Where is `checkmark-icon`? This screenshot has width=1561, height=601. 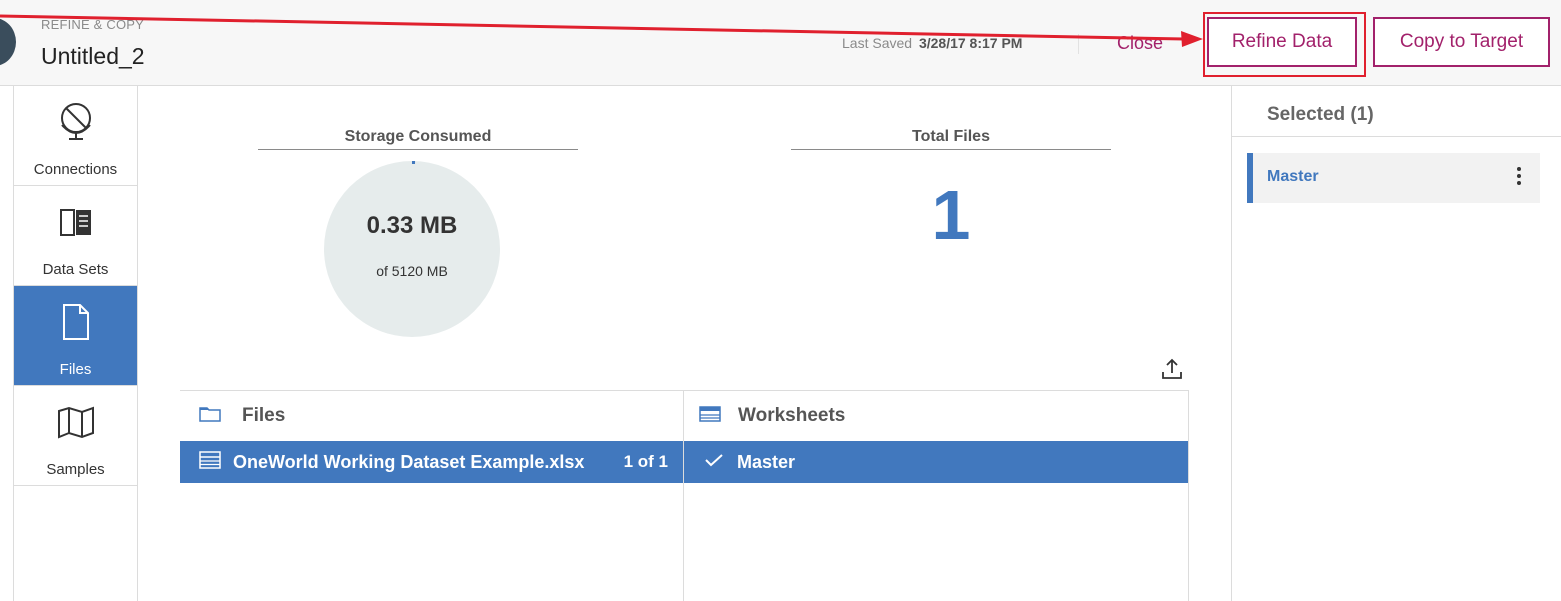
checkmark-icon is located at coordinates (714, 462).